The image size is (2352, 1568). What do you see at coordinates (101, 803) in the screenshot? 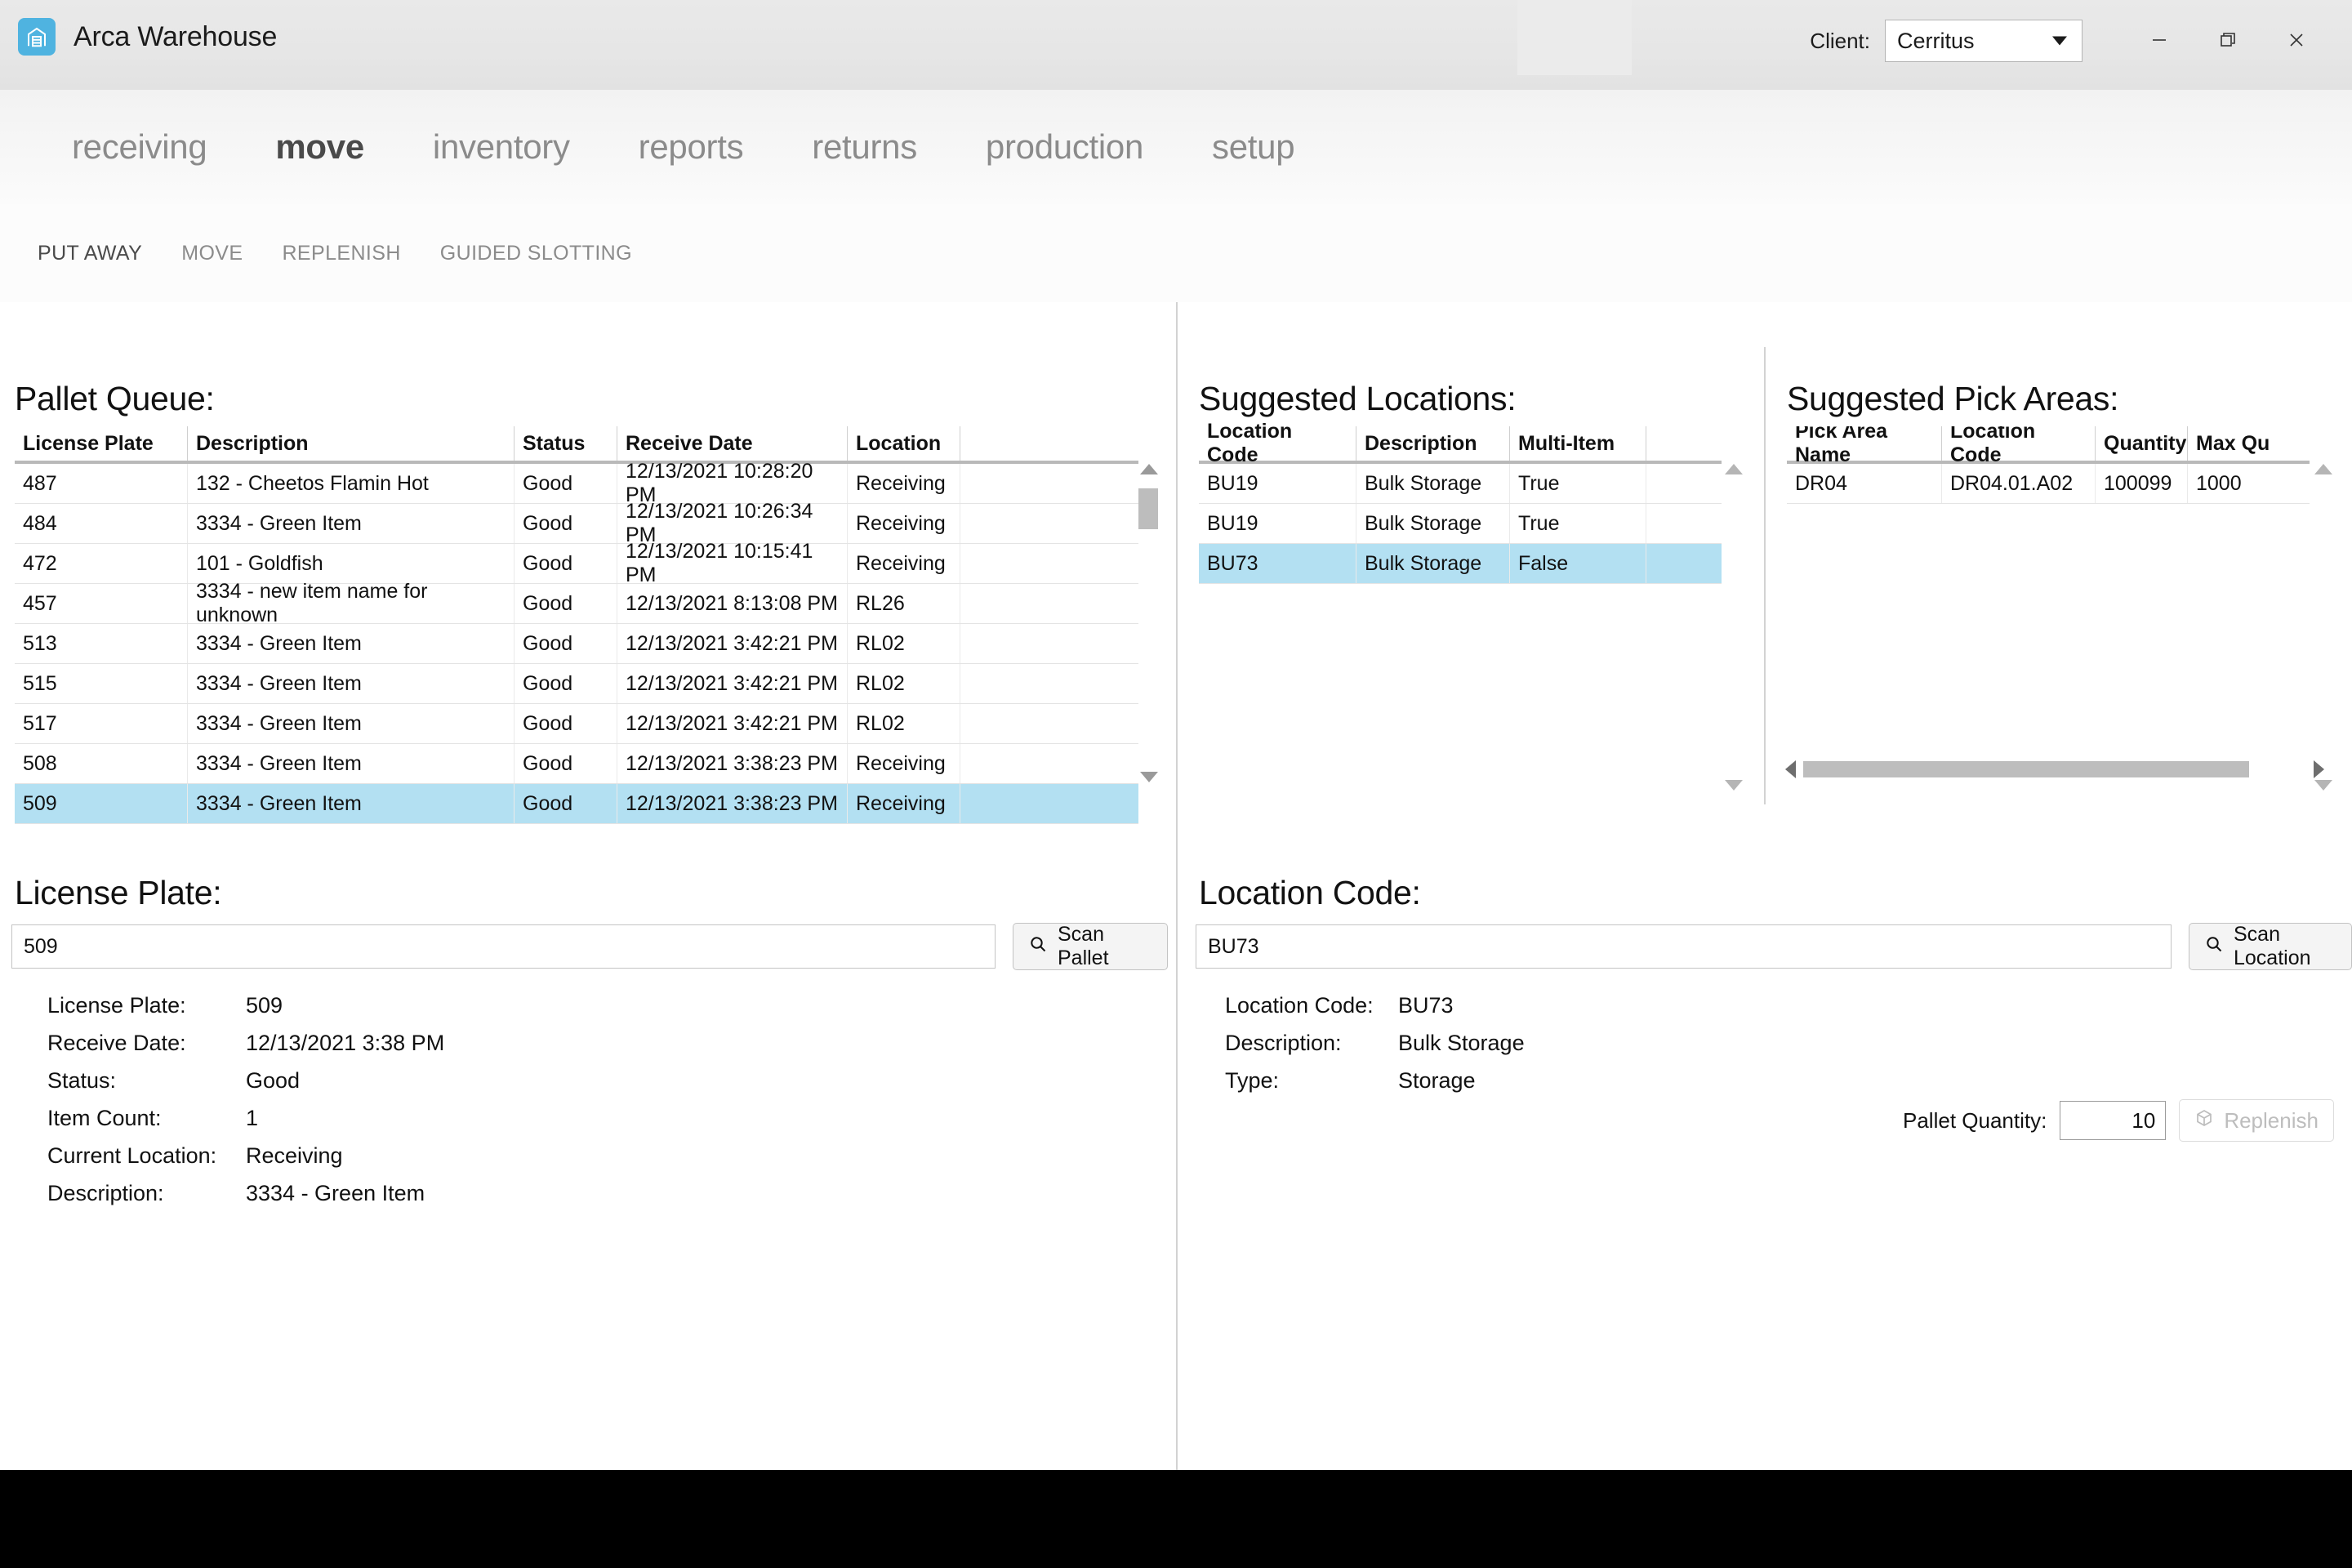
I see `cell-license-plate: 509` at bounding box center [101, 803].